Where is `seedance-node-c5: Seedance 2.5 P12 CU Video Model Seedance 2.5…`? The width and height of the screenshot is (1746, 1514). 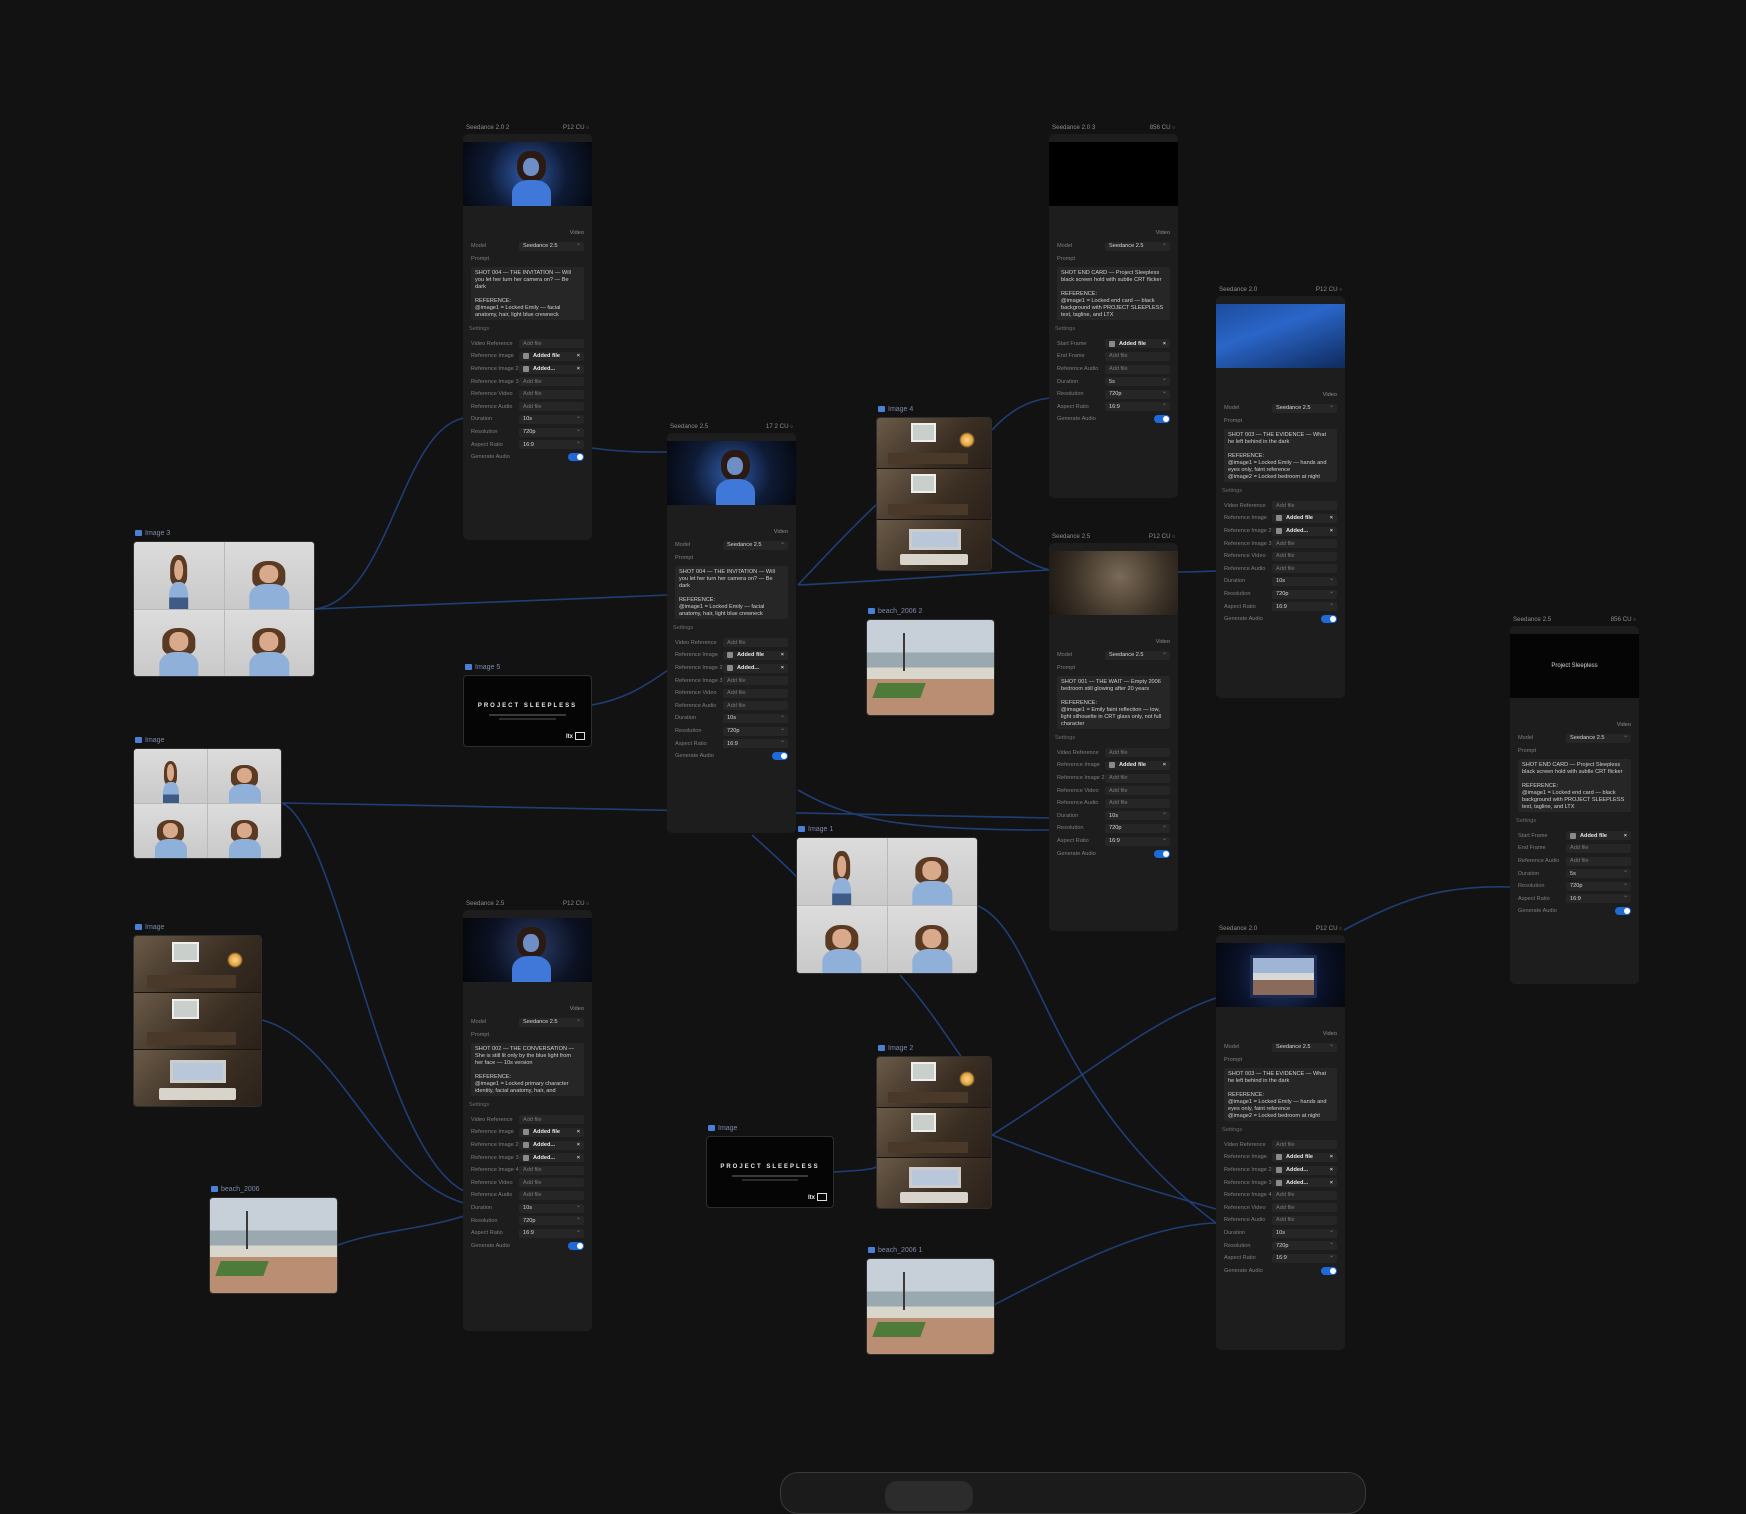 seedance-node-c5: Seedance 2.5 P12 CU Video Model Seedance 2.5… is located at coordinates (1113, 732).